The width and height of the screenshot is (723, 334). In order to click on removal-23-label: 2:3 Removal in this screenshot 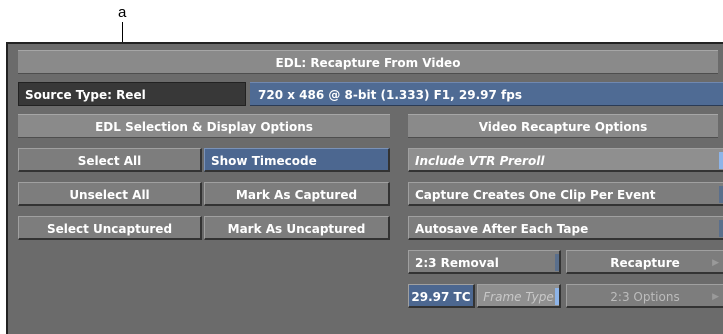, I will do `click(457, 263)`.